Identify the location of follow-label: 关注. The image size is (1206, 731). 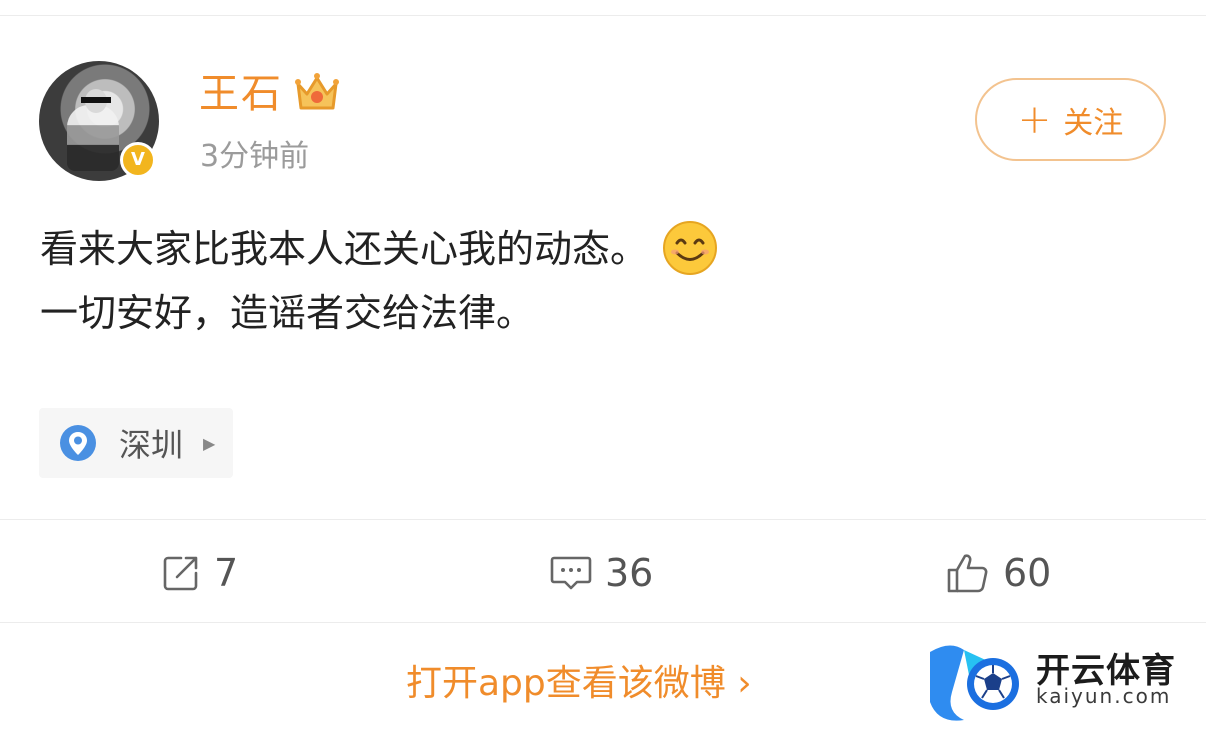
(1093, 123).